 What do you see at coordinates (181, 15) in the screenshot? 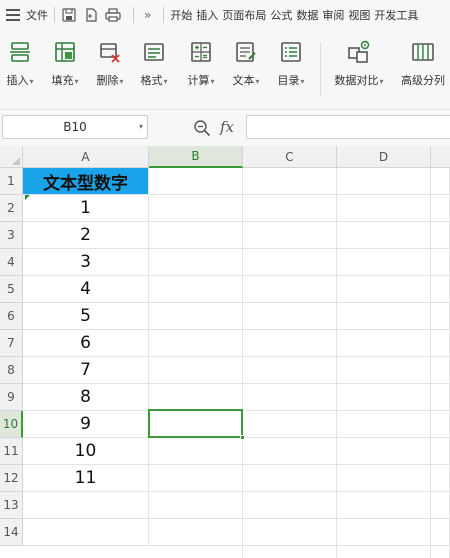
I see `tab-home: 开始` at bounding box center [181, 15].